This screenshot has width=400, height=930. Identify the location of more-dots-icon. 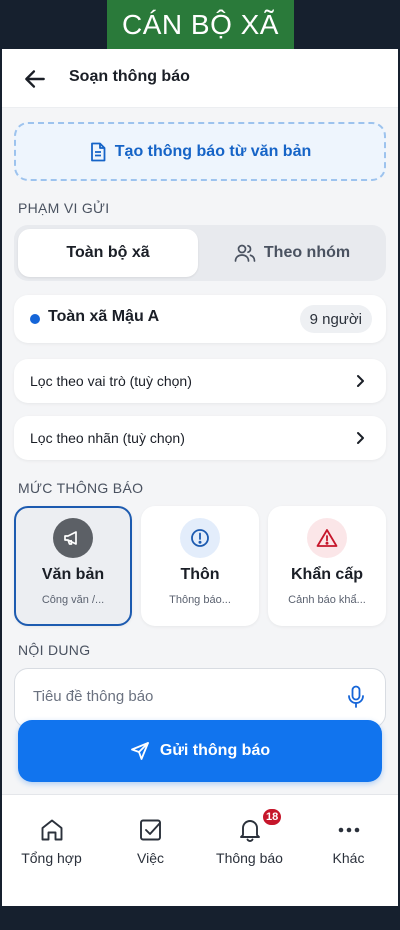
(349, 830).